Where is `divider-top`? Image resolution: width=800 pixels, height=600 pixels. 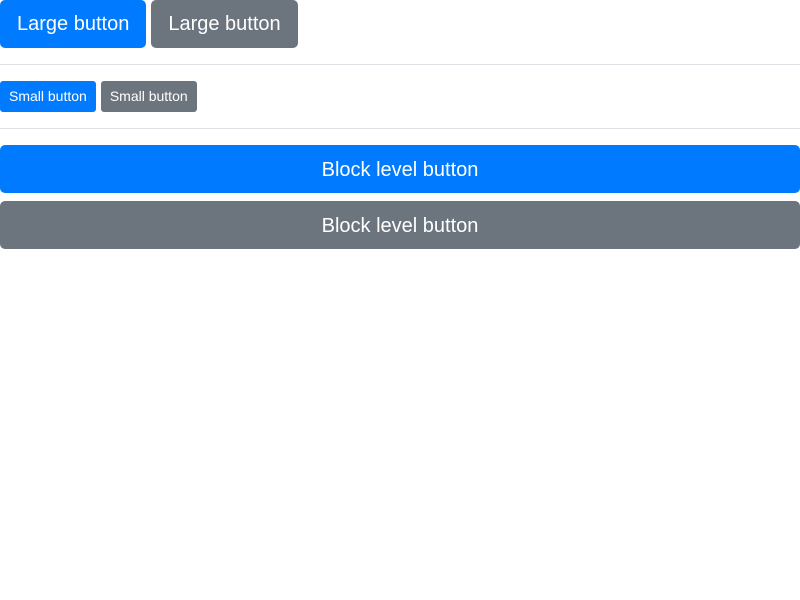 divider-top is located at coordinates (400, 64).